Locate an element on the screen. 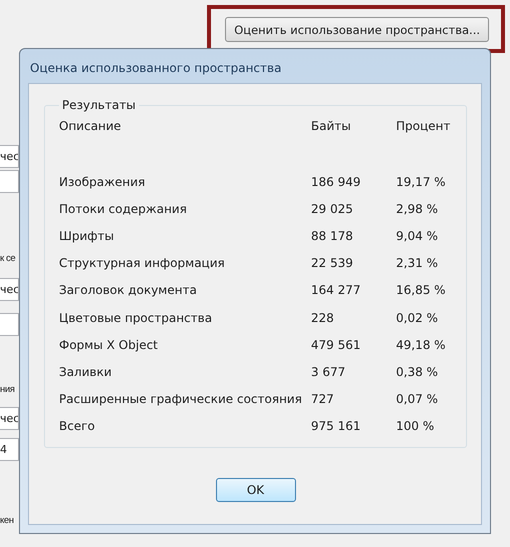 Image resolution: width=510 pixels, height=547 pixels. field-label: кен is located at coordinates (7, 520).